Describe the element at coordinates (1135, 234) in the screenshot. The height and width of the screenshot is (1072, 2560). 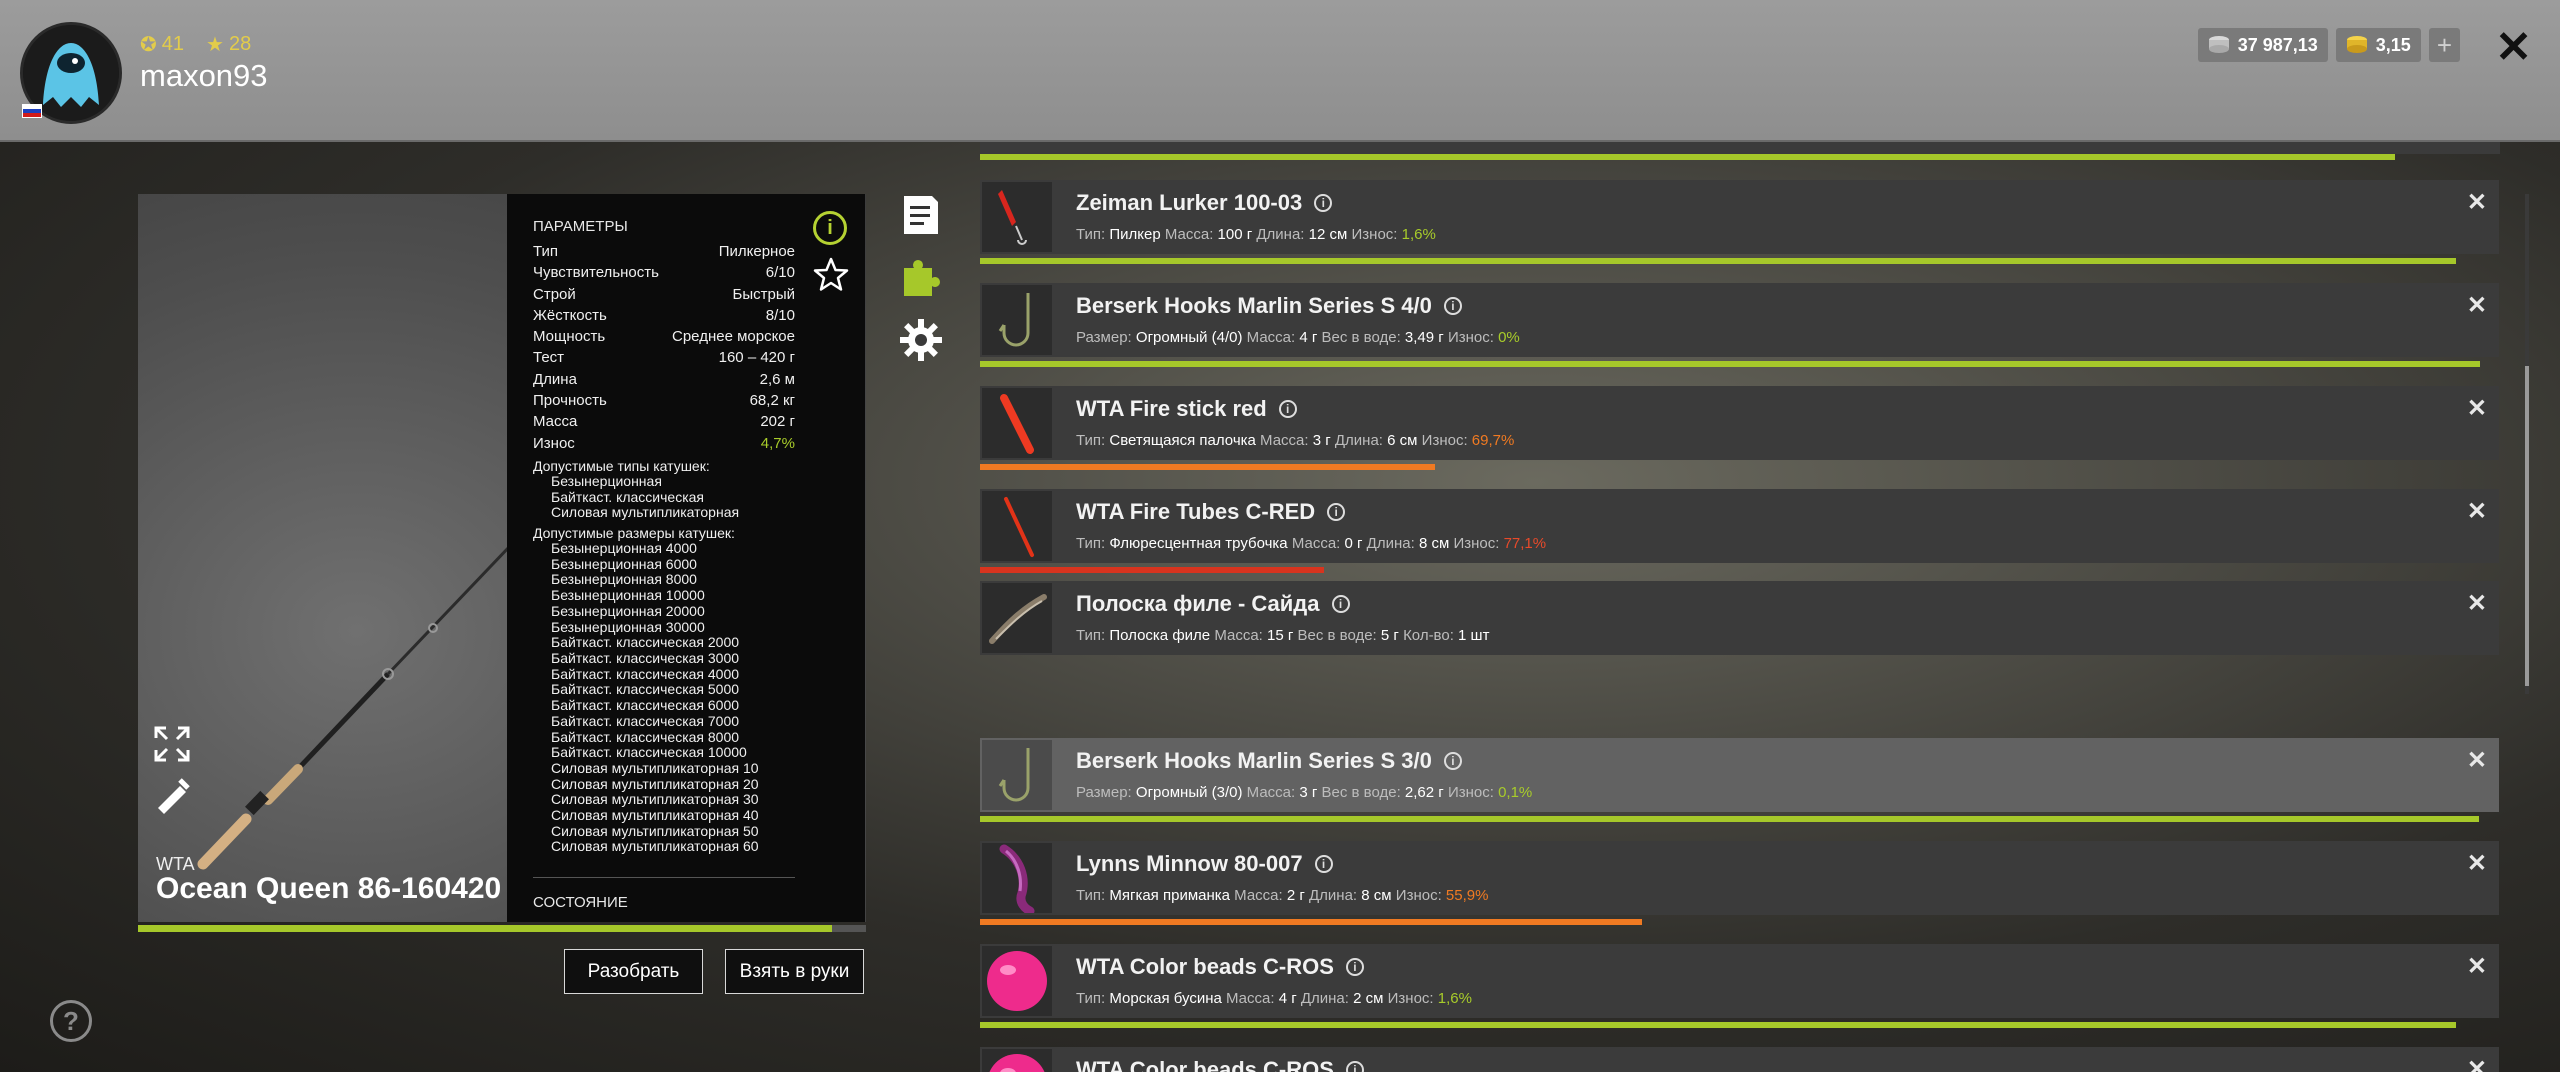
I see `desc-value: Пилкер` at that location.